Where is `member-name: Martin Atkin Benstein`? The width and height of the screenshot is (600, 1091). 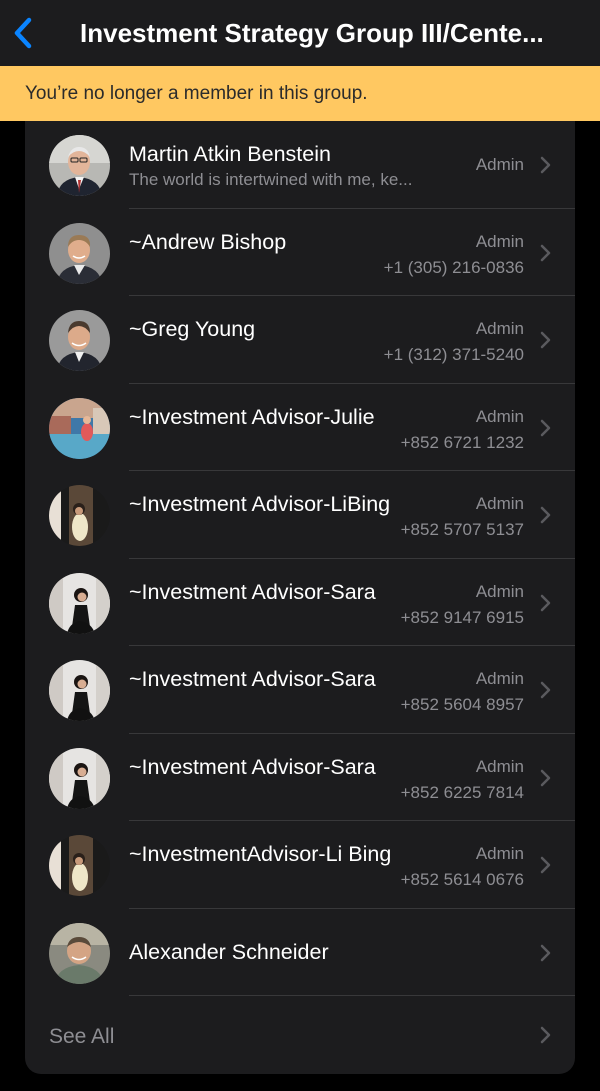 member-name: Martin Atkin Benstein is located at coordinates (230, 154).